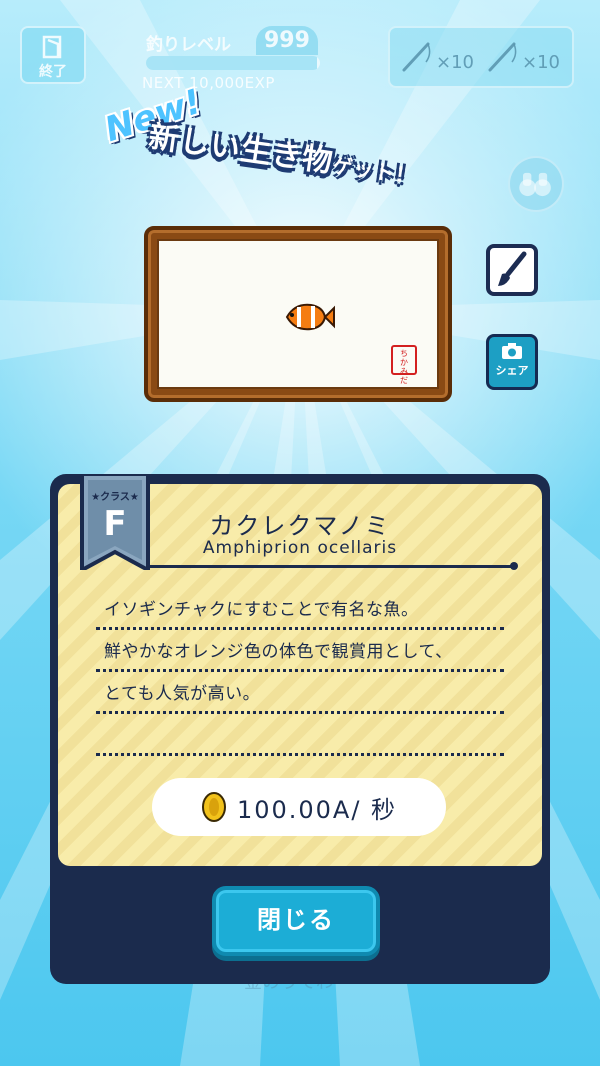 The height and width of the screenshot is (1066, 600). What do you see at coordinates (512, 362) in the screenshot?
I see `share-button: シェア` at bounding box center [512, 362].